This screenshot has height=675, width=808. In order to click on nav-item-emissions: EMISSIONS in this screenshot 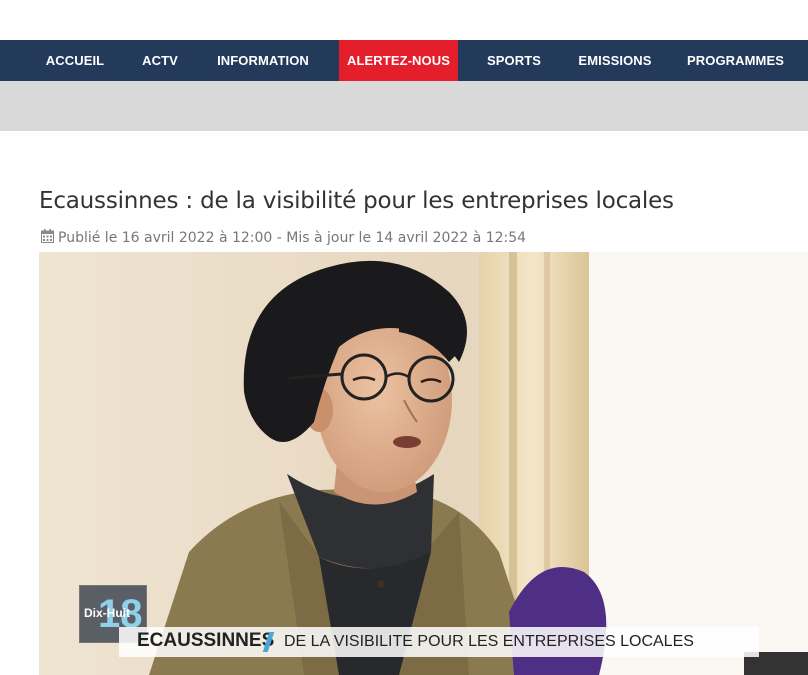, I will do `click(615, 60)`.